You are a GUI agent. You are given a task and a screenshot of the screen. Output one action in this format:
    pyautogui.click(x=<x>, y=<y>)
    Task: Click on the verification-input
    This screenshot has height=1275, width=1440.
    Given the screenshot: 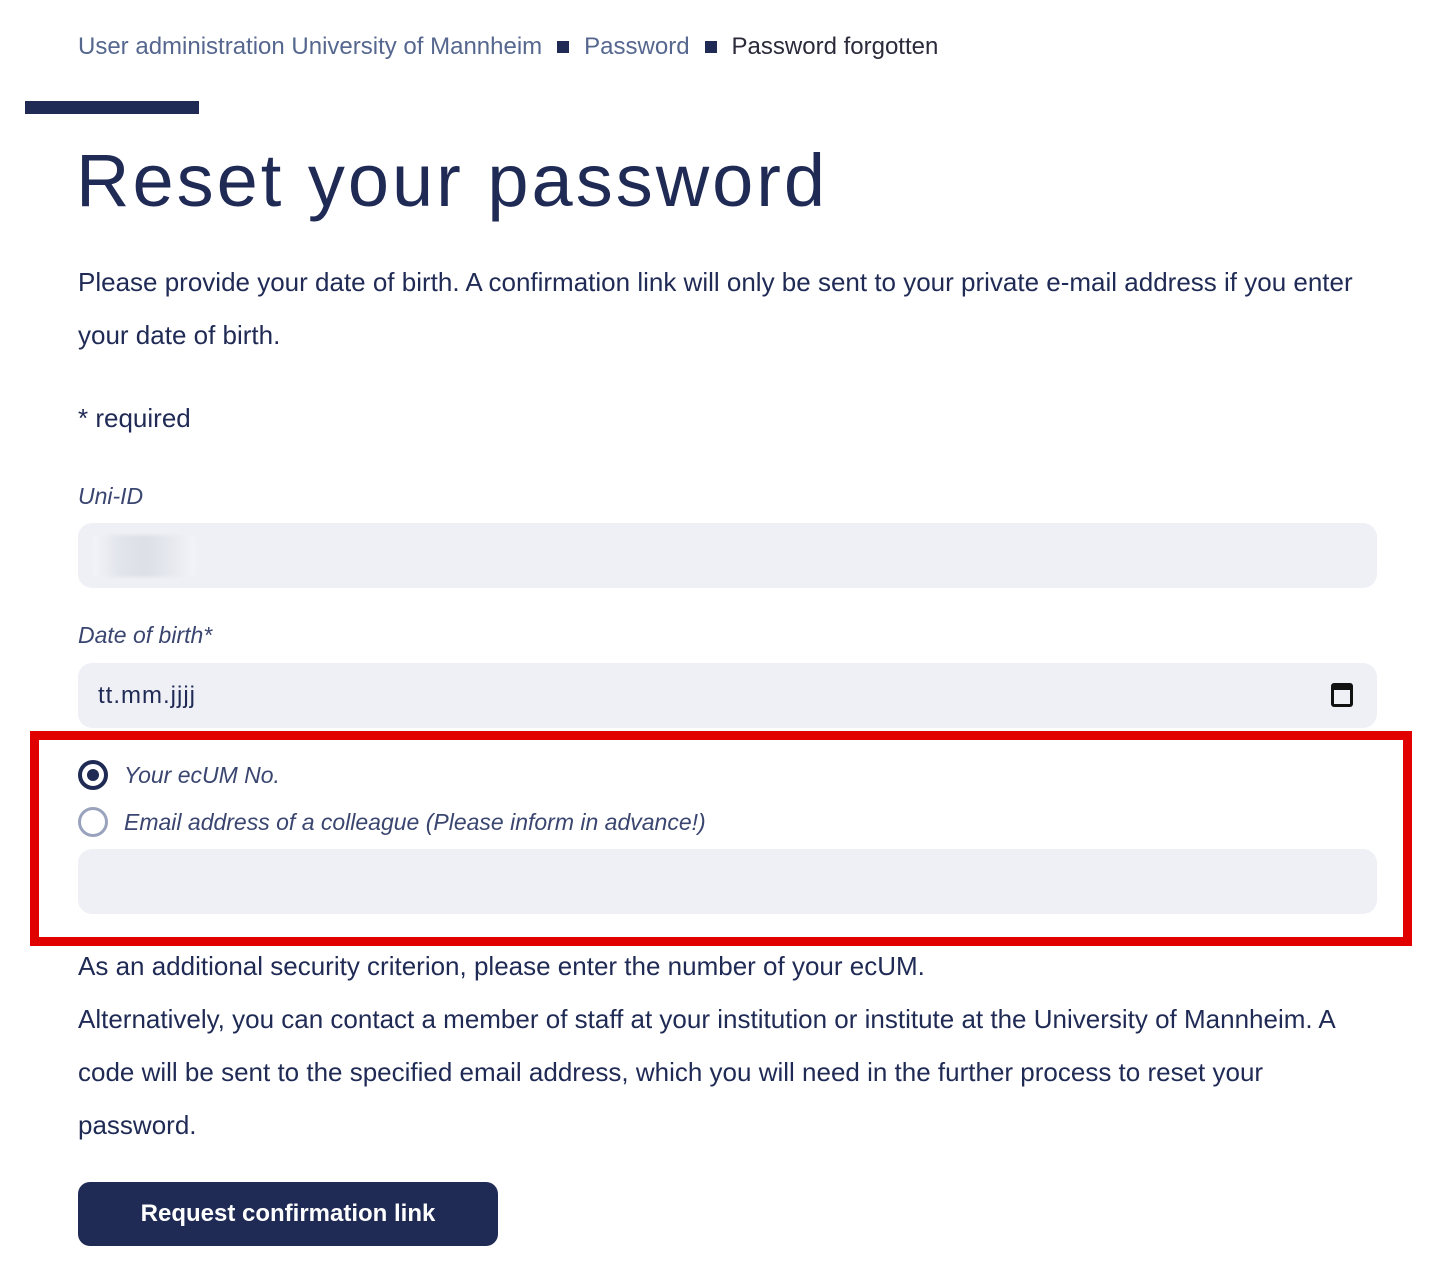 What is the action you would take?
    pyautogui.click(x=727, y=881)
    